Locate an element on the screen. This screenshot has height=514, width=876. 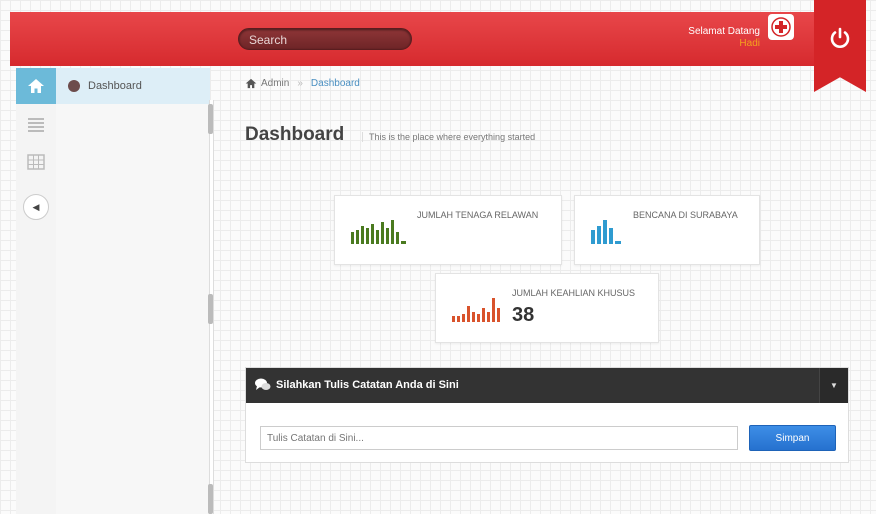
stat-card-bencana: BENCANA DI SURABAYA is located at coordinates (667, 230).